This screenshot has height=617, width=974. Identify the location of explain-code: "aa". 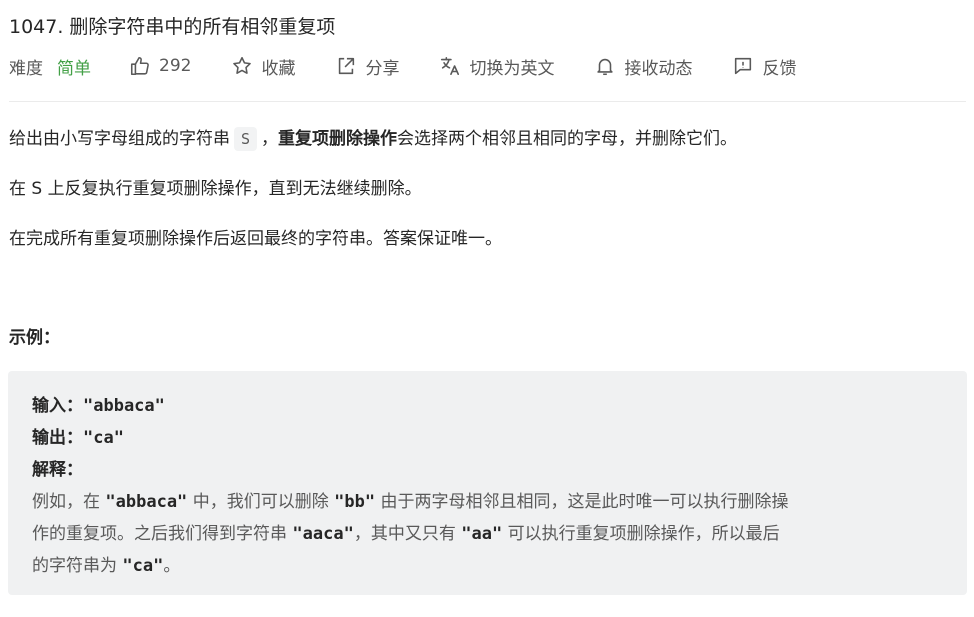
(482, 534).